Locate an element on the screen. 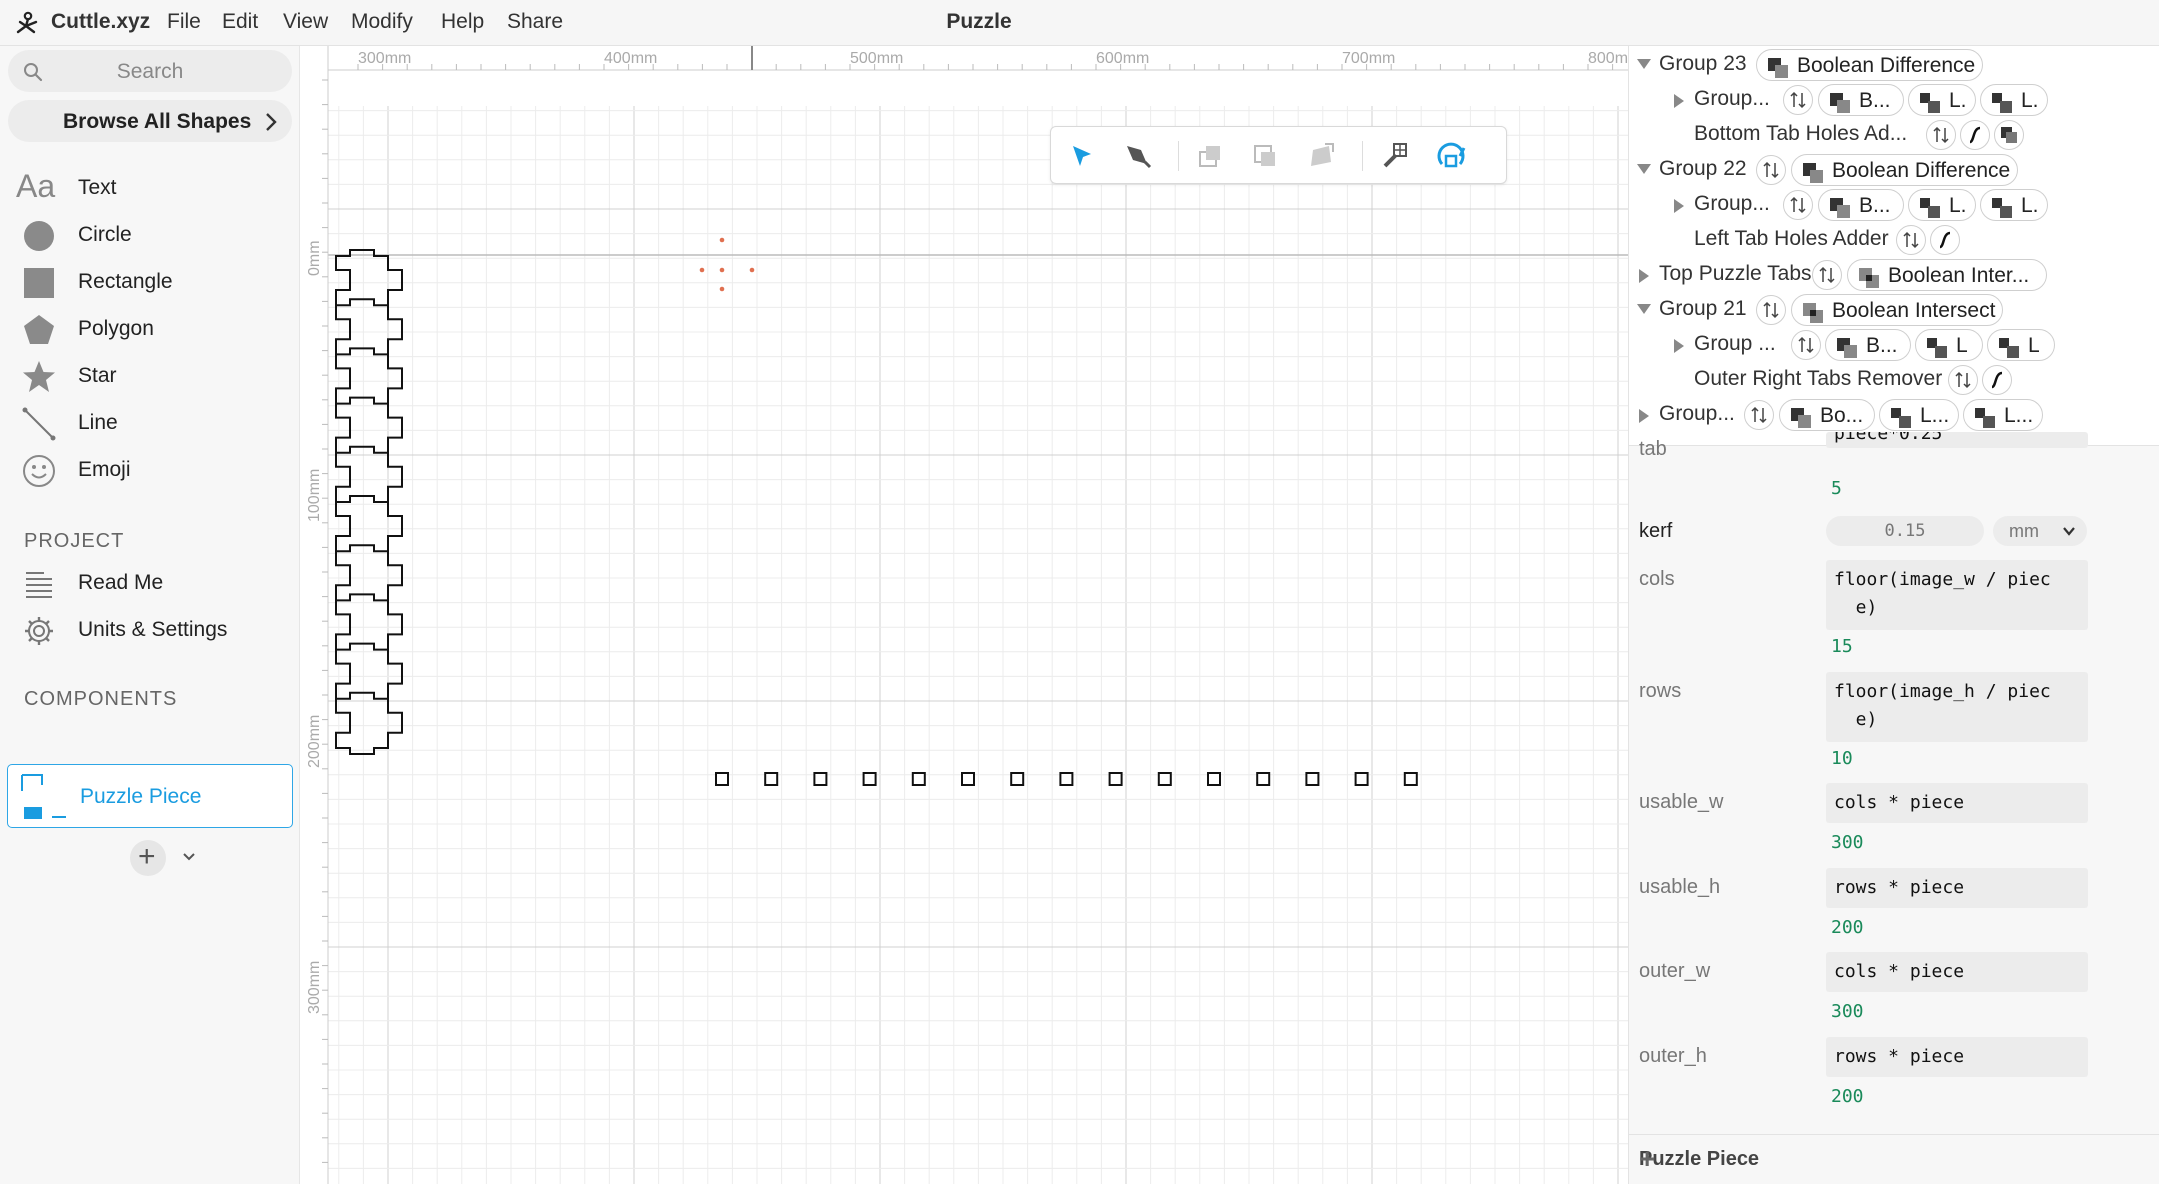  tree-row-left-tab-holes: Left Tab Holes Adder is located at coordinates (1894, 240).